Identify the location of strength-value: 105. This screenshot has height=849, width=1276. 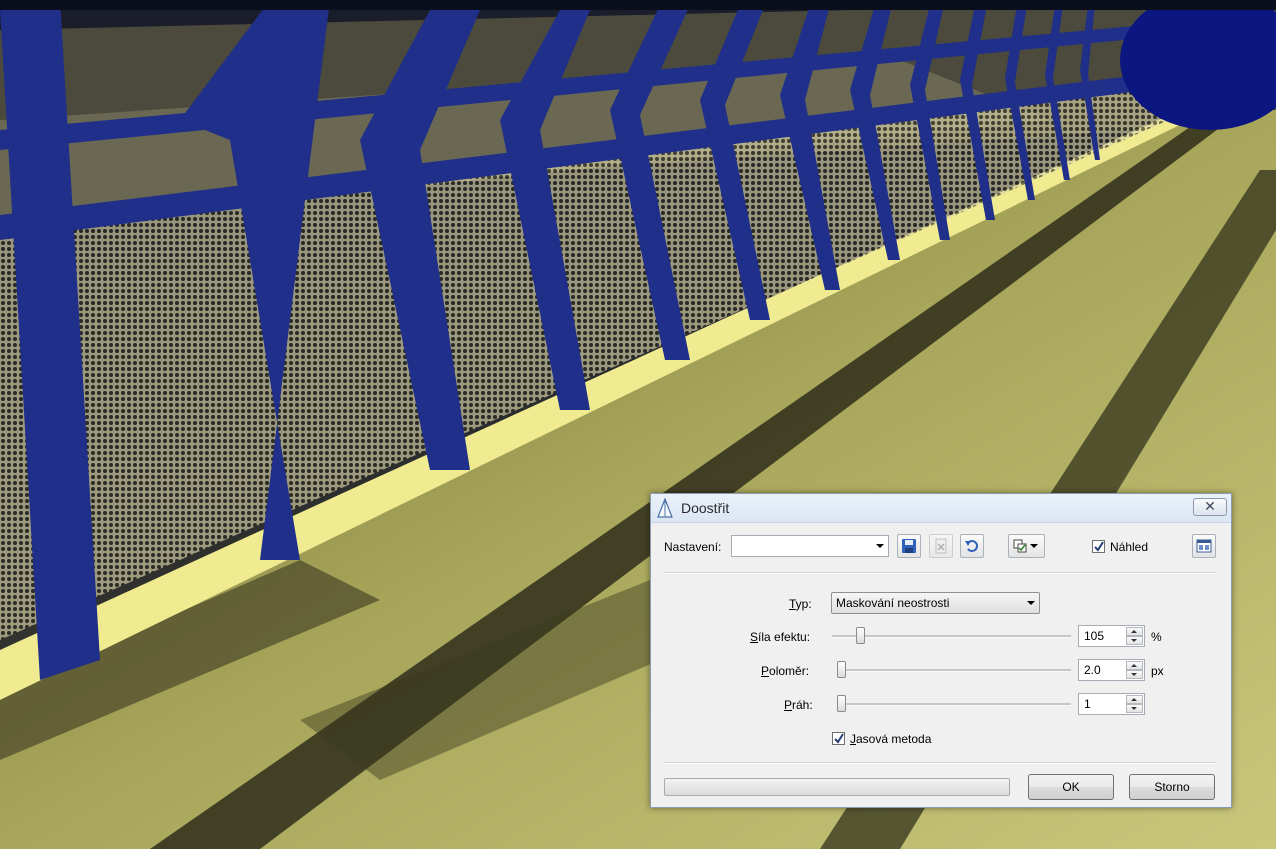
(1094, 636).